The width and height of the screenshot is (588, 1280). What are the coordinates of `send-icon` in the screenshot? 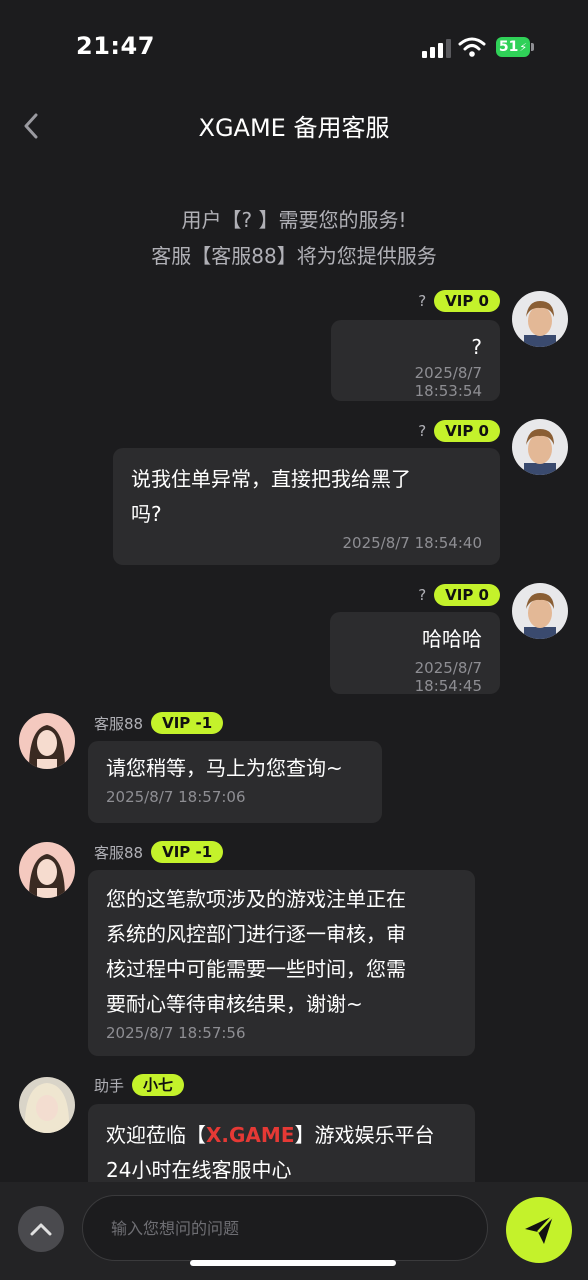 It's located at (539, 1229).